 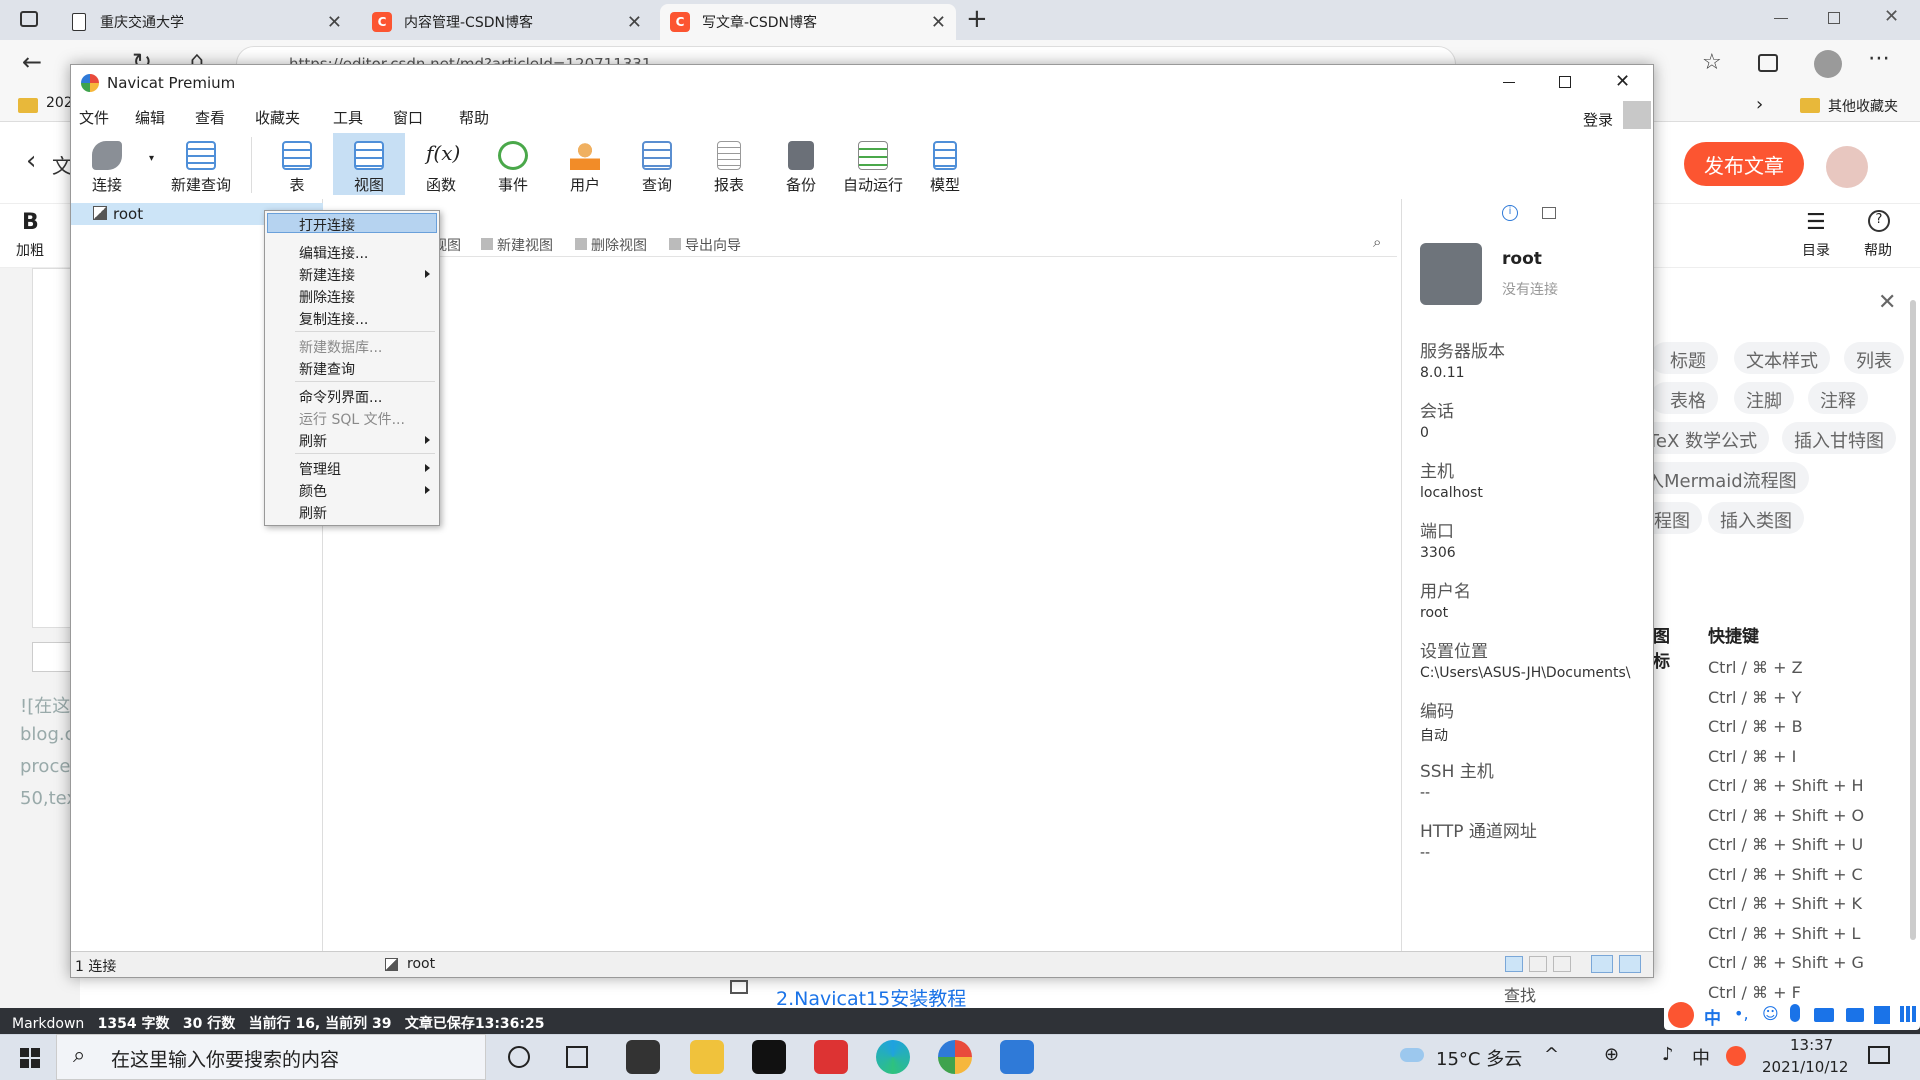 I want to click on toolbar-view: 视图, so click(x=369, y=164).